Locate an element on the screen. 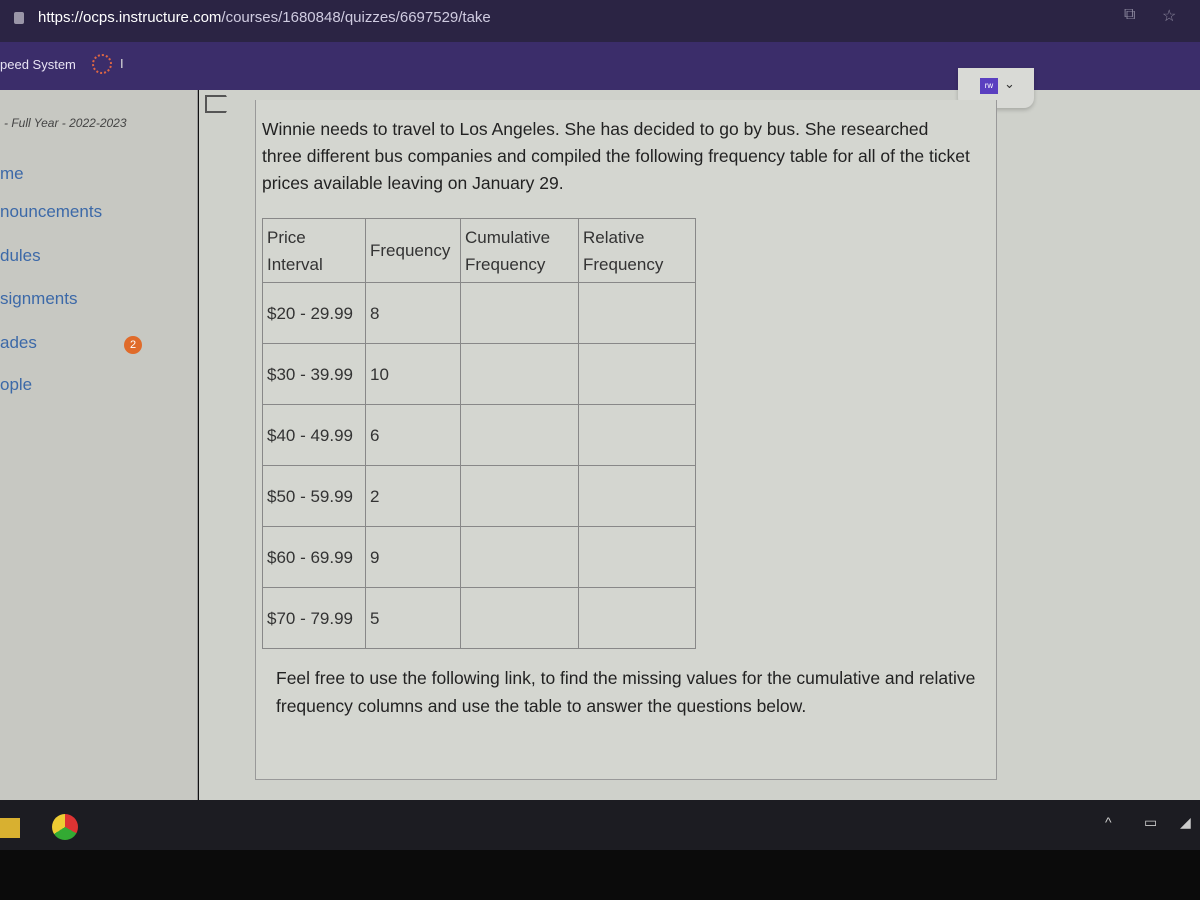  sidebar-item-modules: dules is located at coordinates (20, 256).